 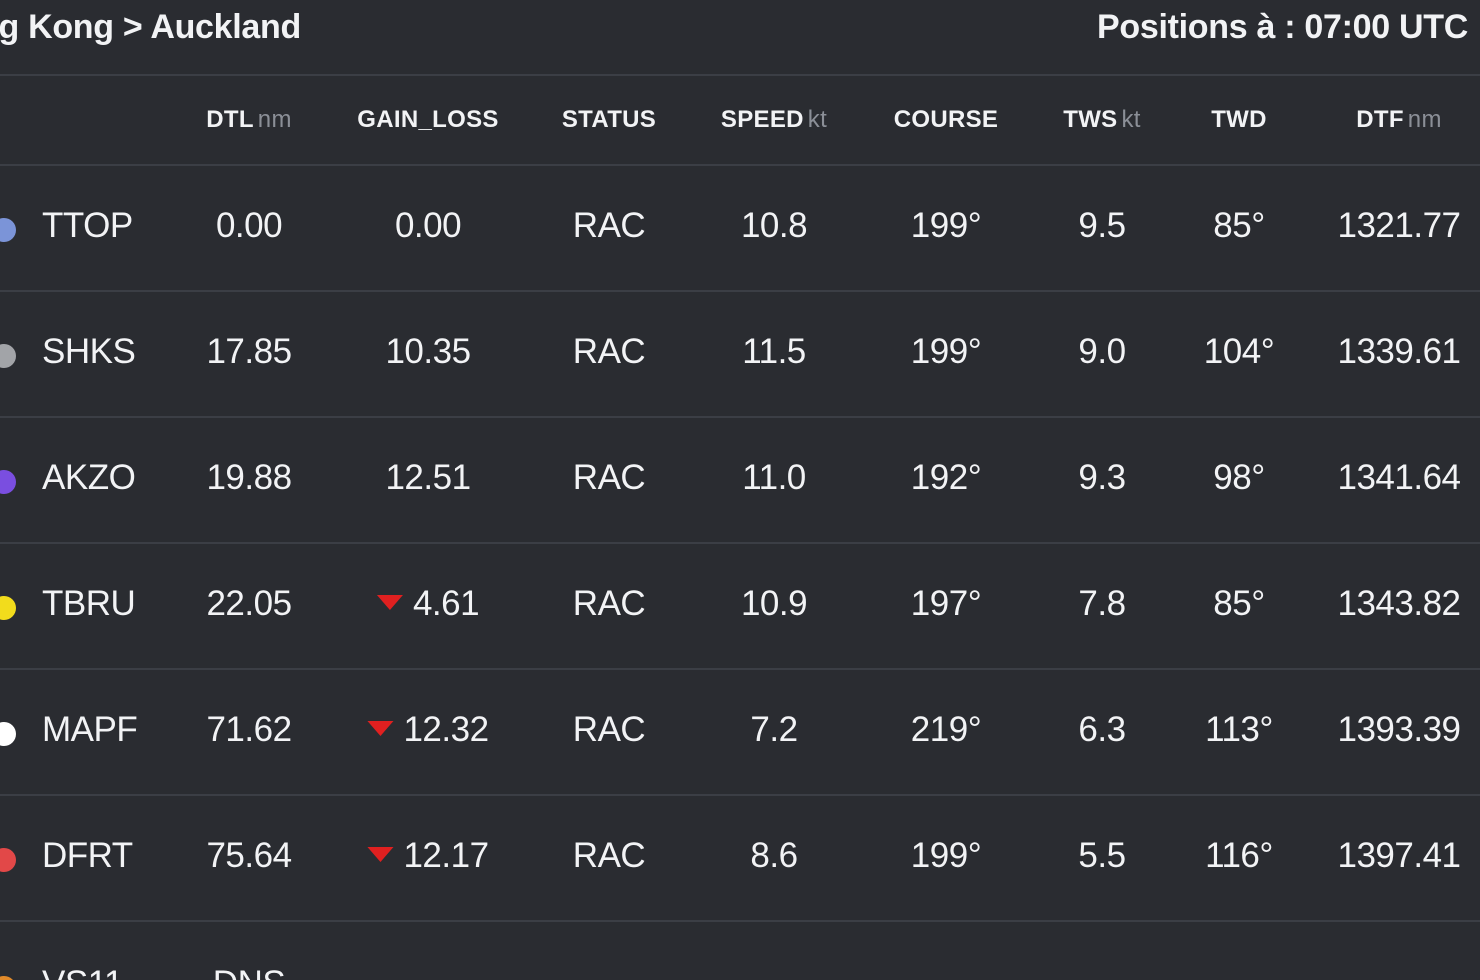 I want to click on cell-twd: 85°, so click(x=1239, y=226).